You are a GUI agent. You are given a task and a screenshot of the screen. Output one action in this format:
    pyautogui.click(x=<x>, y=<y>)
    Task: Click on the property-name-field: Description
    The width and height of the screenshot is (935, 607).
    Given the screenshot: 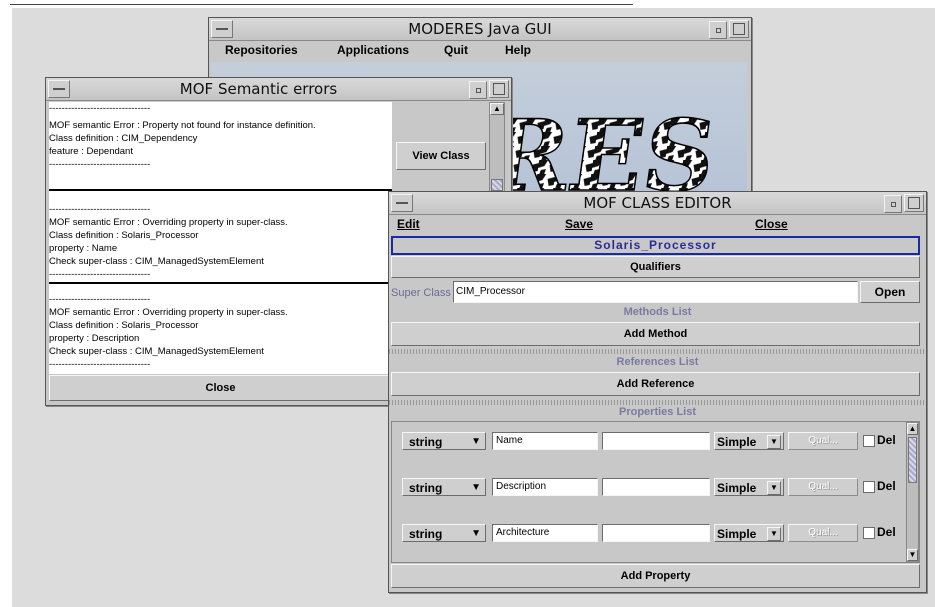 What is the action you would take?
    pyautogui.click(x=545, y=487)
    